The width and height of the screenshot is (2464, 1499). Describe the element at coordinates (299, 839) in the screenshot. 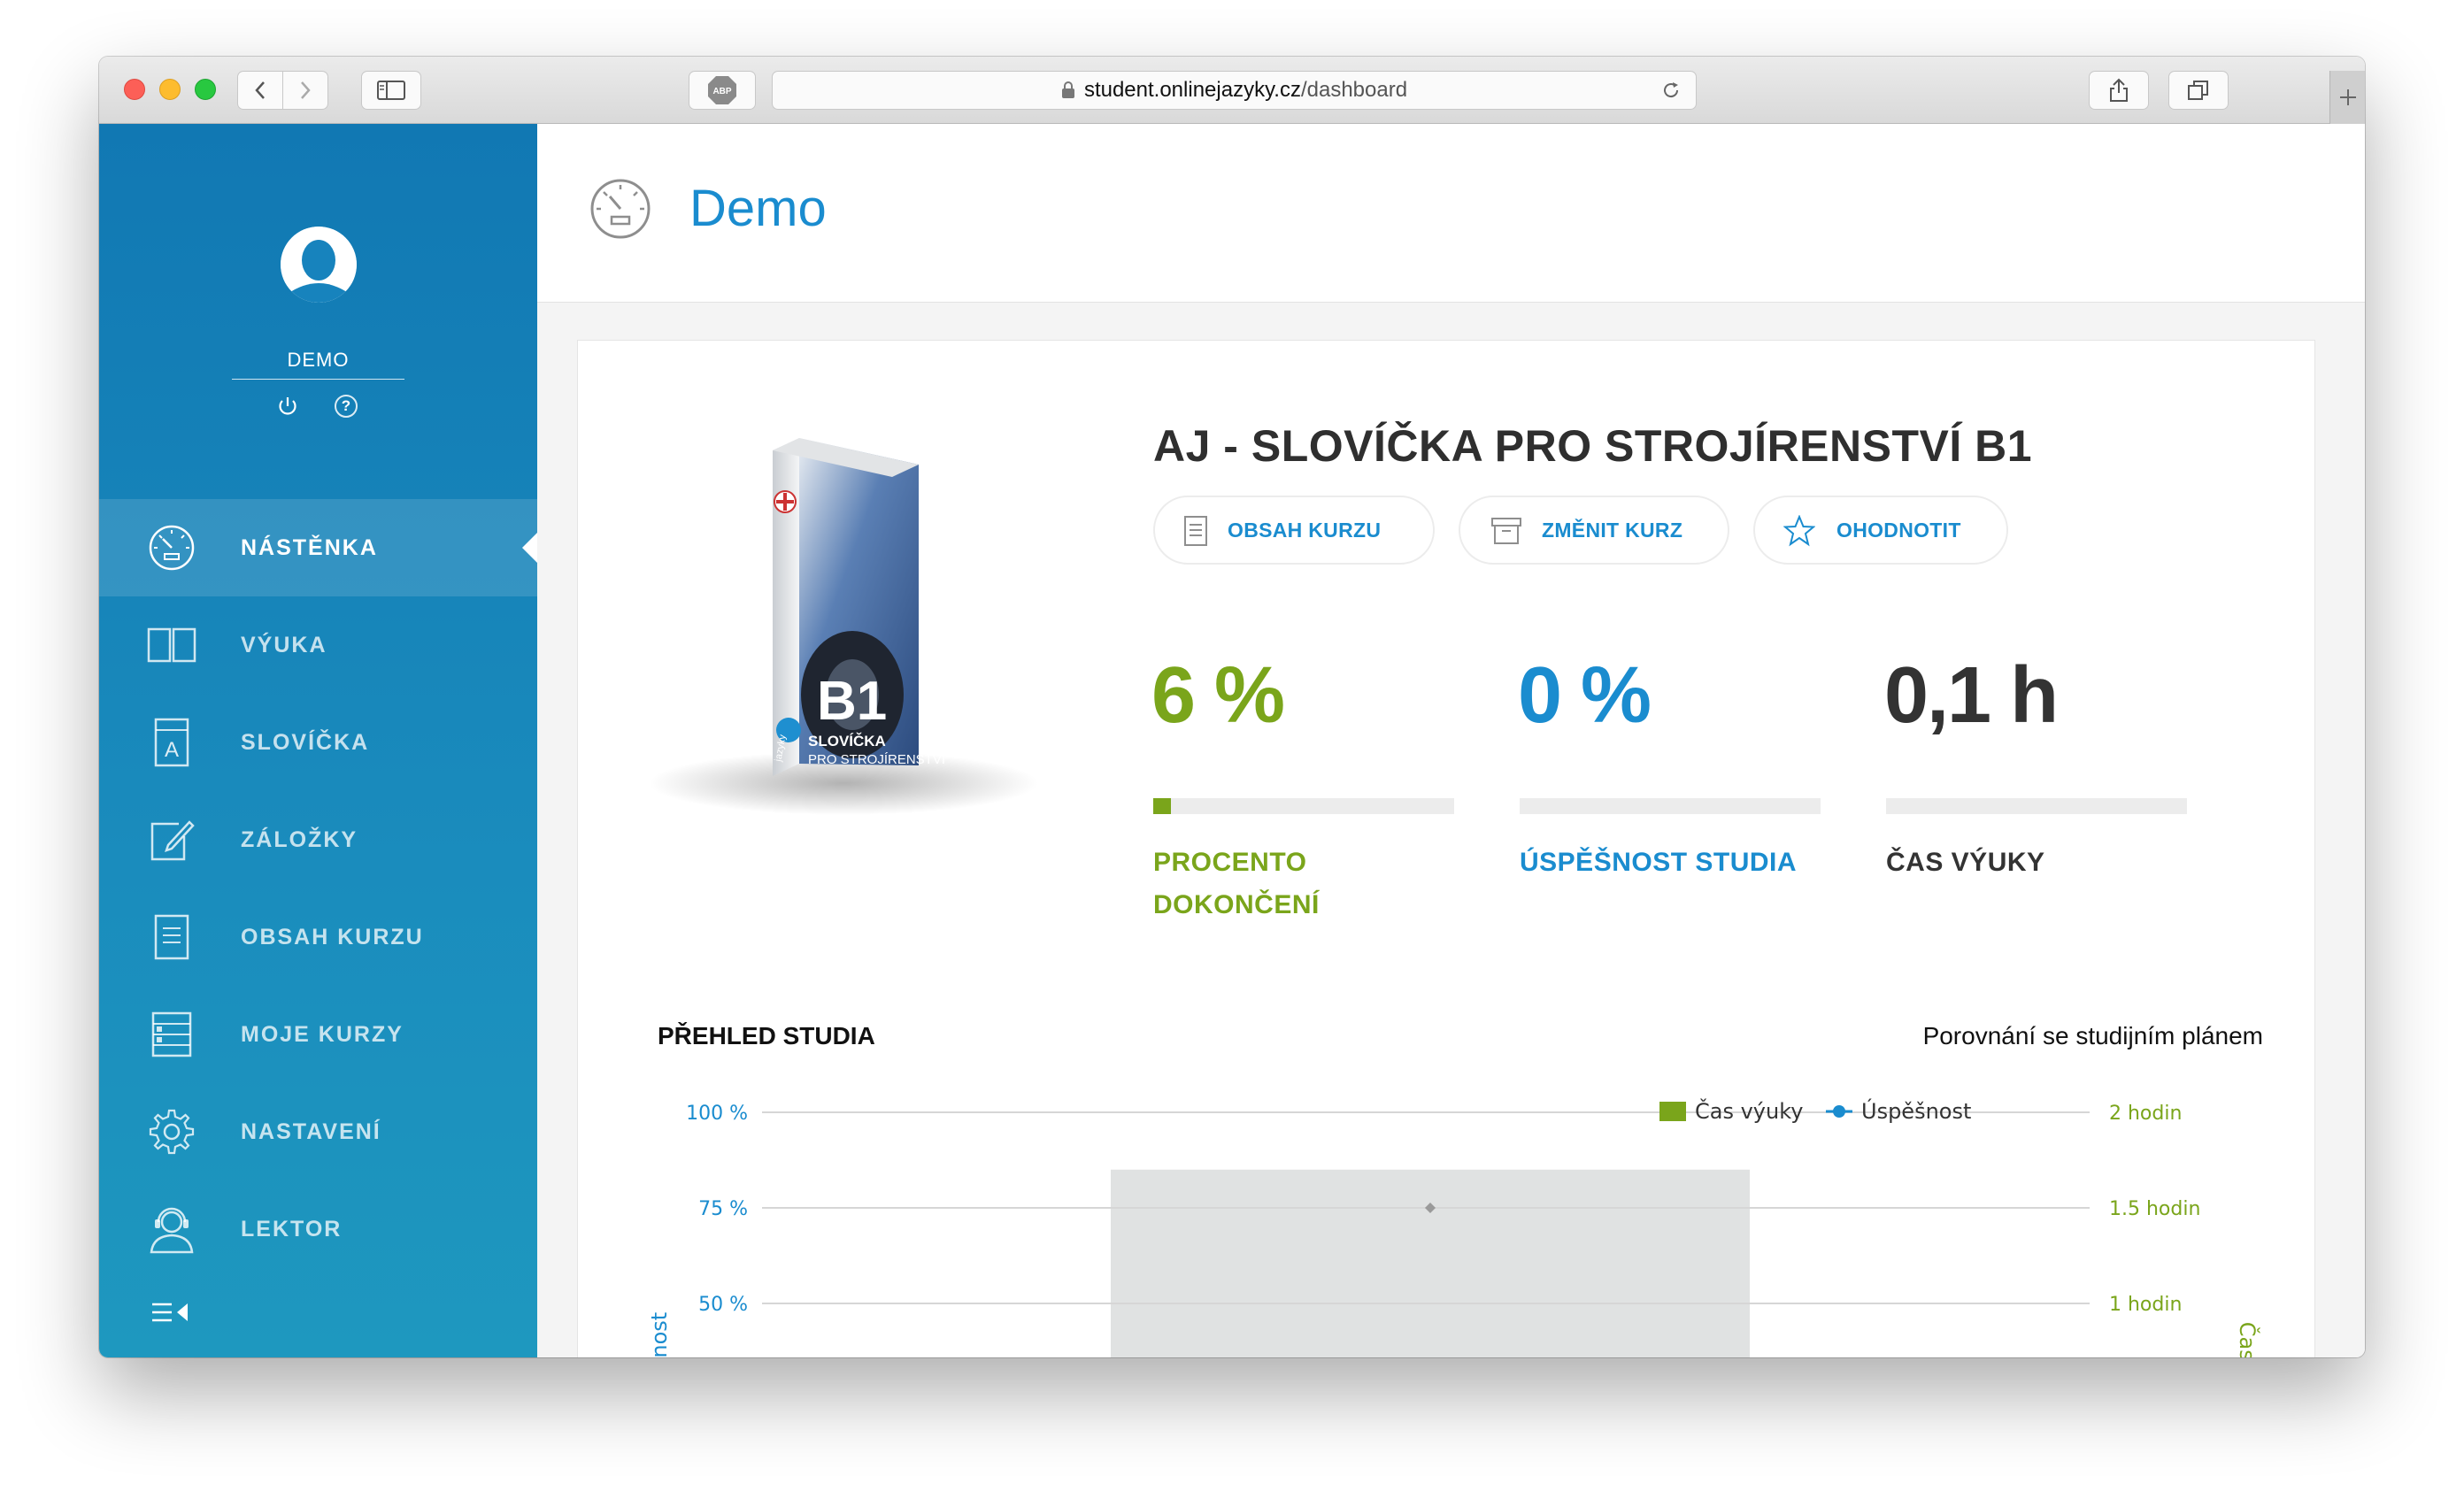

I see `sidebar-item-label: ZÁLOŽKY` at that location.